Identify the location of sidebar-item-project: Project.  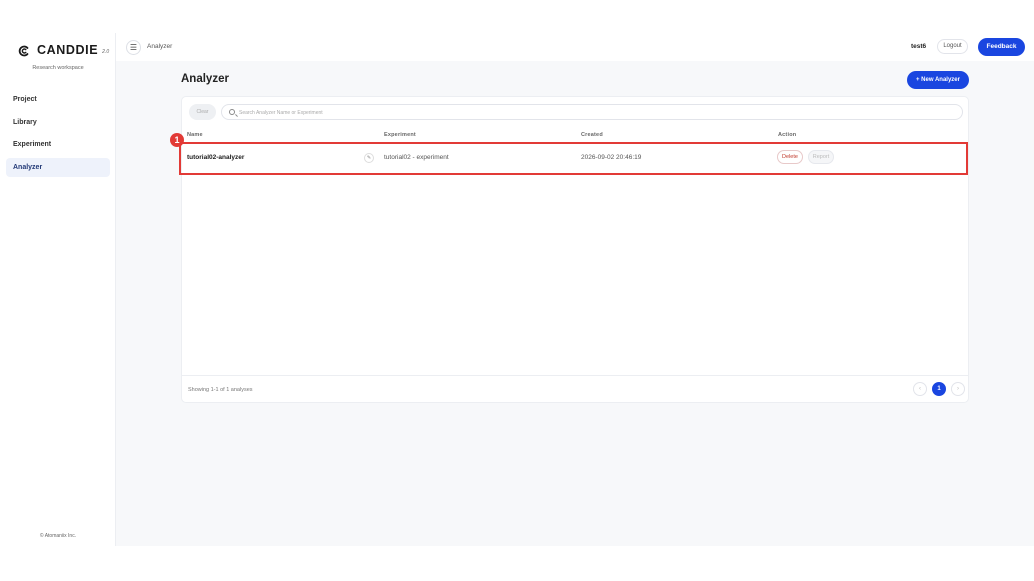
(58, 99).